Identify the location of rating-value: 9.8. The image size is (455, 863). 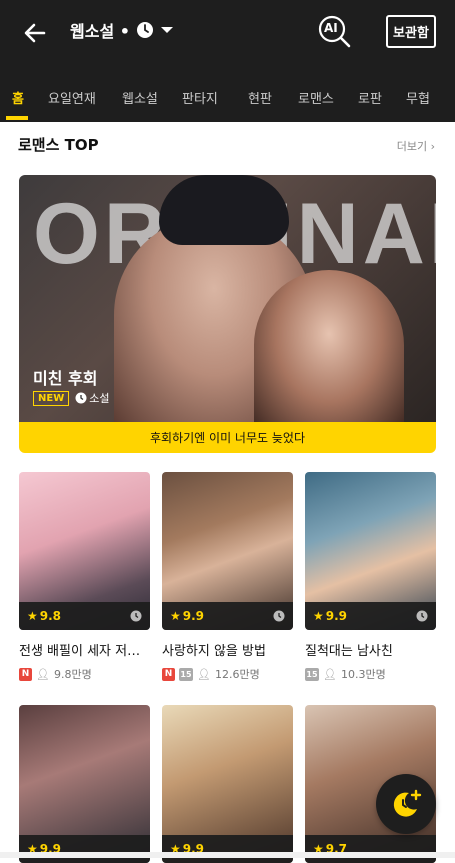
(50, 616).